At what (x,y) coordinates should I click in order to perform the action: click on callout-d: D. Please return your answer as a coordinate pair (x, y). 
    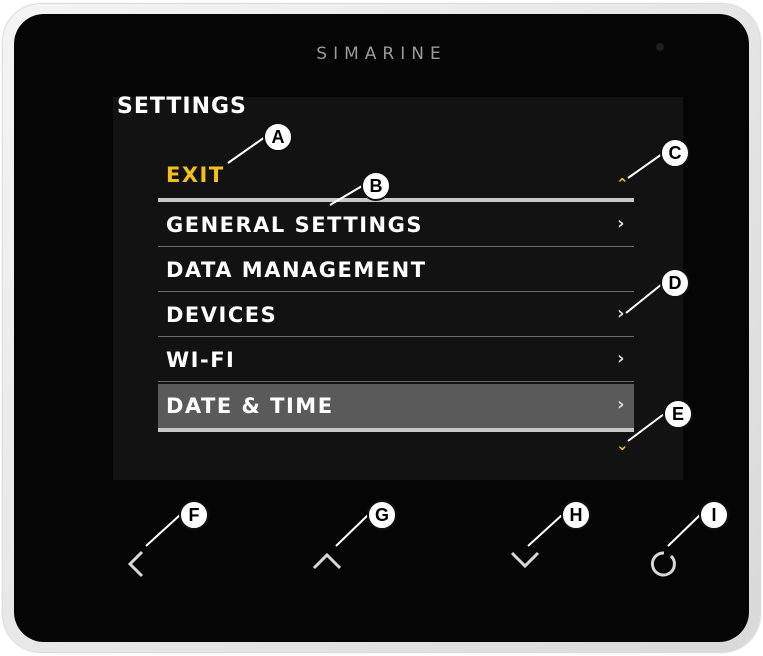
    Looking at the image, I should click on (675, 283).